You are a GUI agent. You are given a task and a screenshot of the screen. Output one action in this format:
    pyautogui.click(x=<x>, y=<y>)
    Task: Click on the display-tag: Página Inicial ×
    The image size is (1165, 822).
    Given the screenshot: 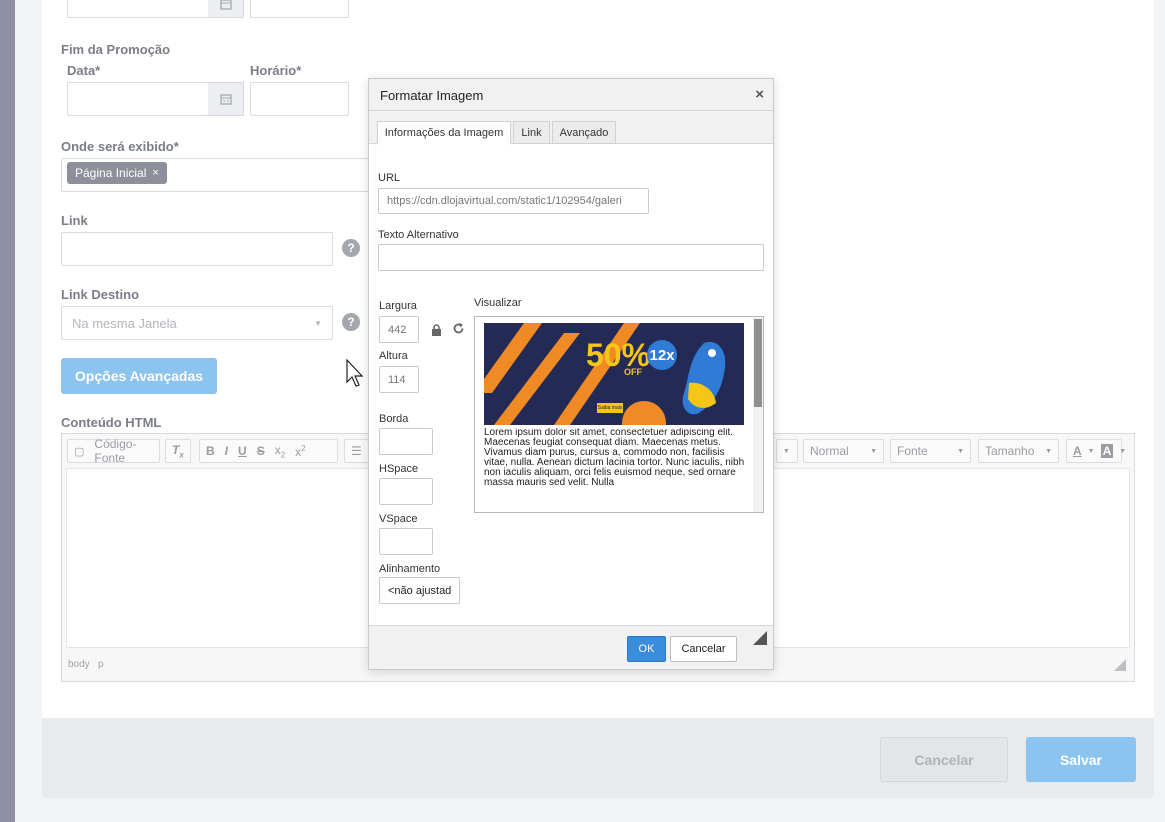 What is the action you would take?
    pyautogui.click(x=117, y=173)
    